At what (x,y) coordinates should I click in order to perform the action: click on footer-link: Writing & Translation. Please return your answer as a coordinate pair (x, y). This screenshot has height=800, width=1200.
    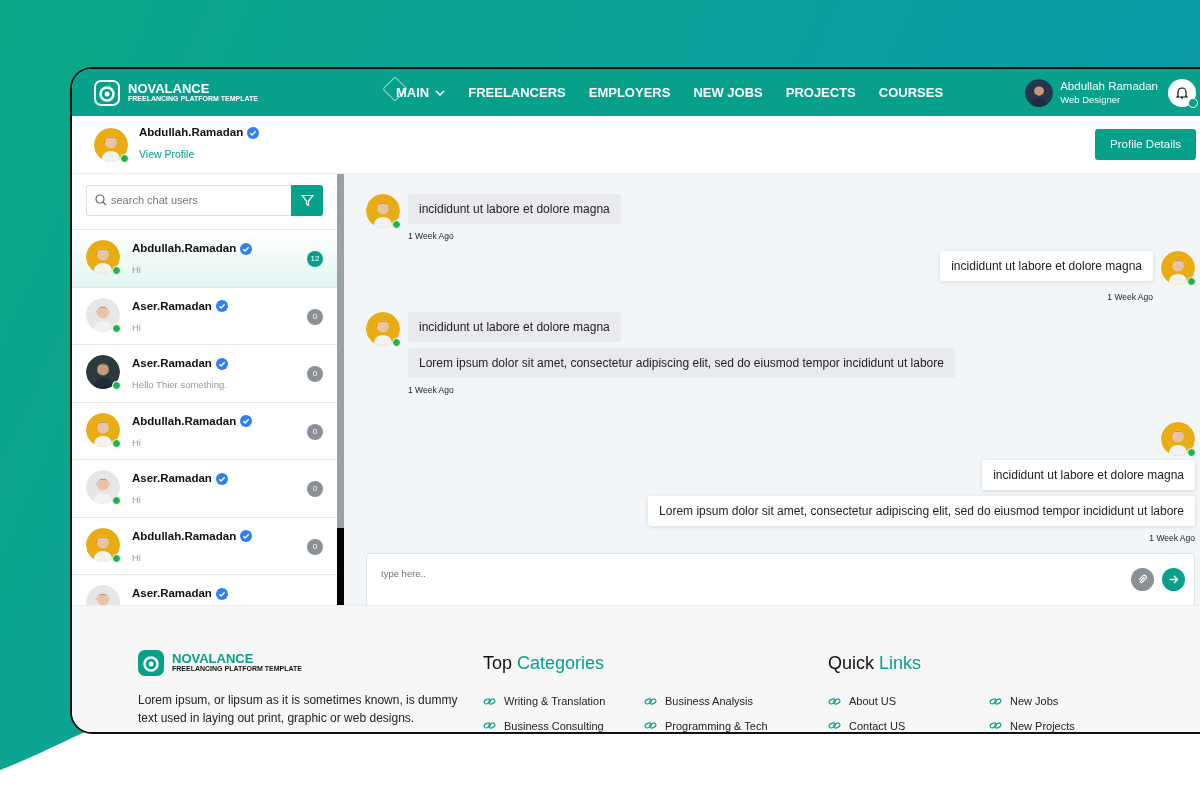
    Looking at the image, I should click on (563, 701).